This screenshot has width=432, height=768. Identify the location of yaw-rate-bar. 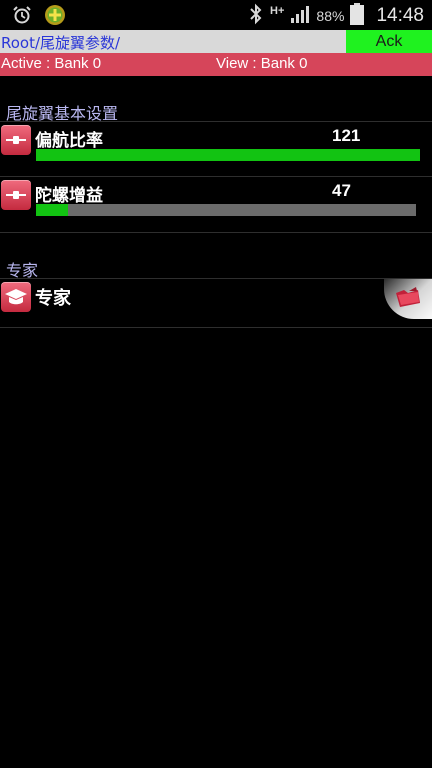
(228, 155).